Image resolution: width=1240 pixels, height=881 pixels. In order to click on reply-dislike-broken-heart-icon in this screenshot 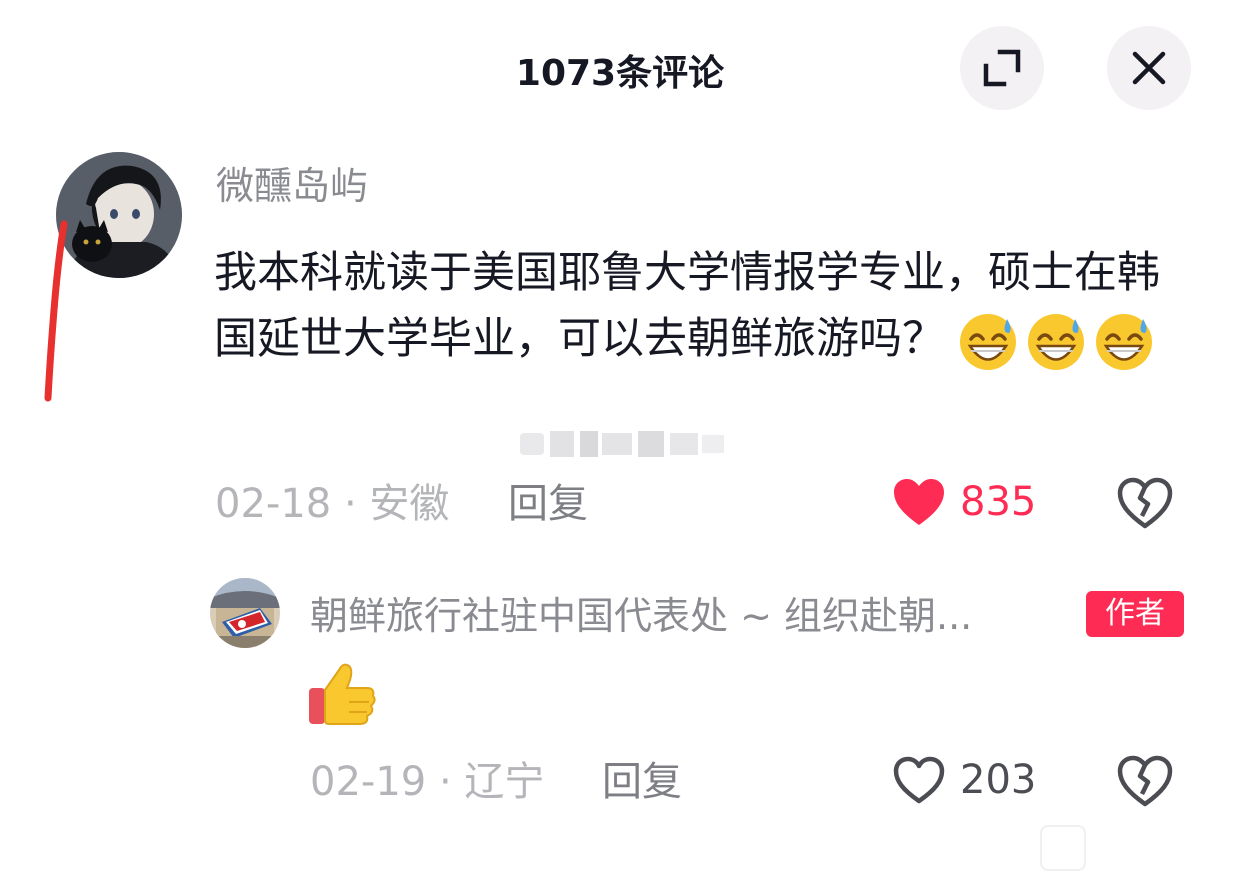, I will do `click(1145, 781)`.